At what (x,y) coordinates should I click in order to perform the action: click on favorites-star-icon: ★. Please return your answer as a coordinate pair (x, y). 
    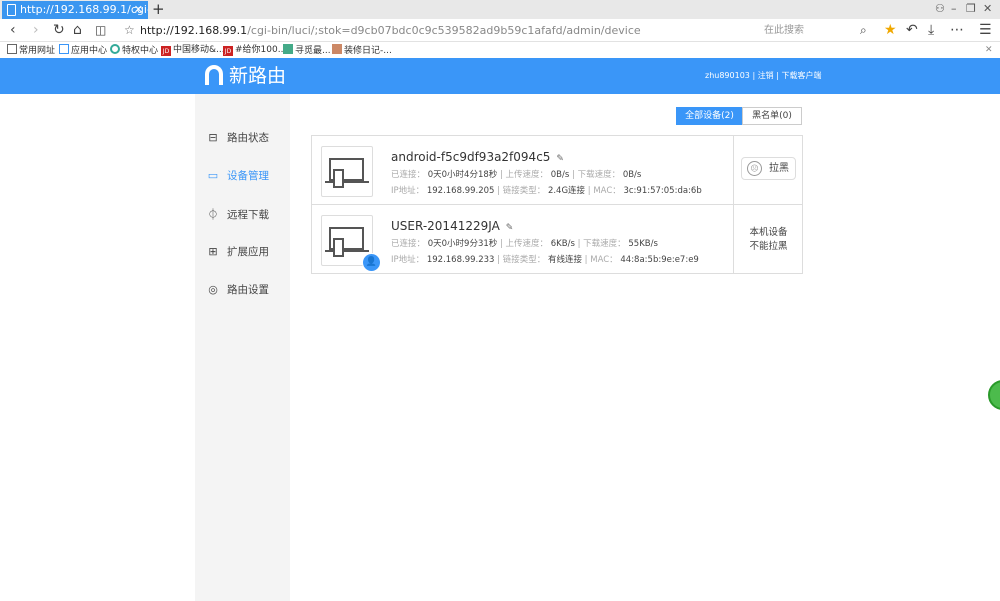
    Looking at the image, I should click on (890, 30).